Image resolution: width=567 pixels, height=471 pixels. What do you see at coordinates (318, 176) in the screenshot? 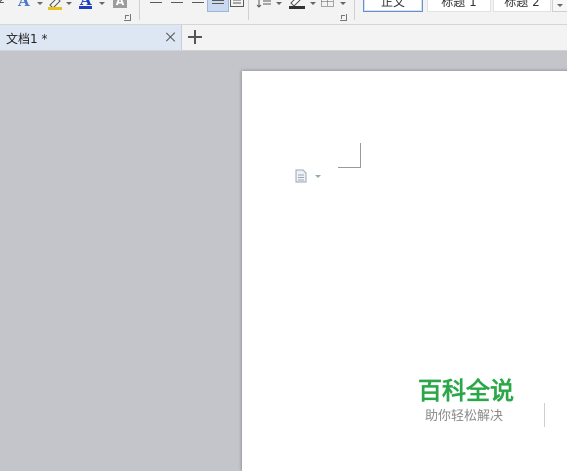
I see `paste-options-dropdown-icon` at bounding box center [318, 176].